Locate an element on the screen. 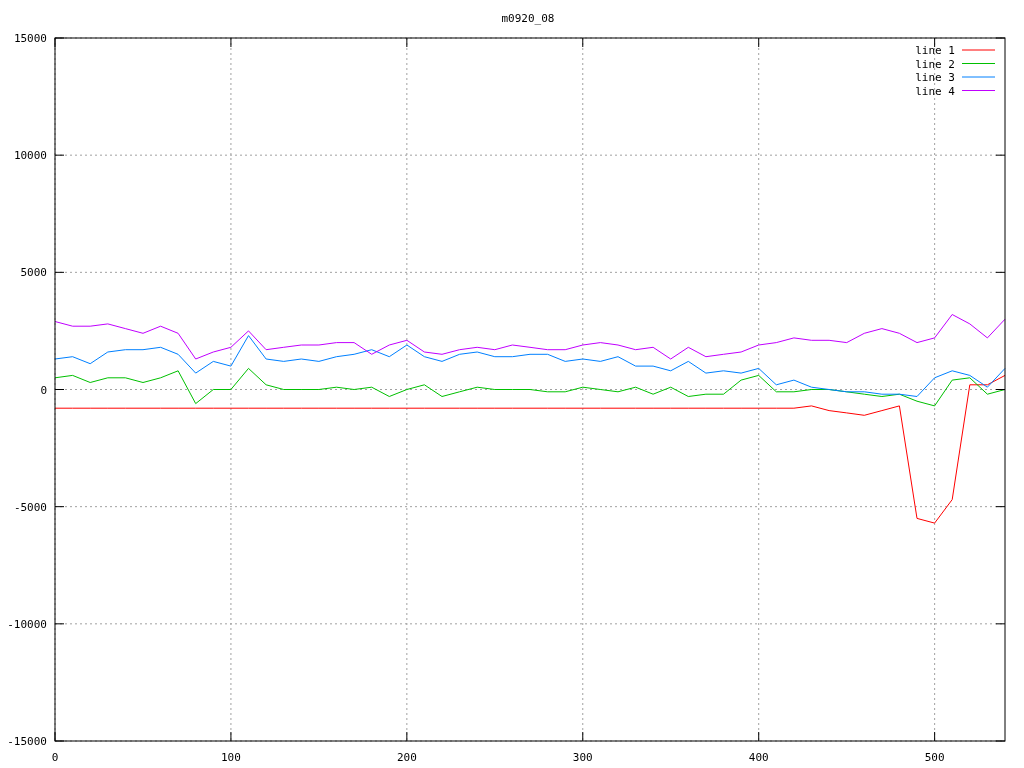 The image size is (1024, 768). legend-label: line 3 is located at coordinates (935, 77).